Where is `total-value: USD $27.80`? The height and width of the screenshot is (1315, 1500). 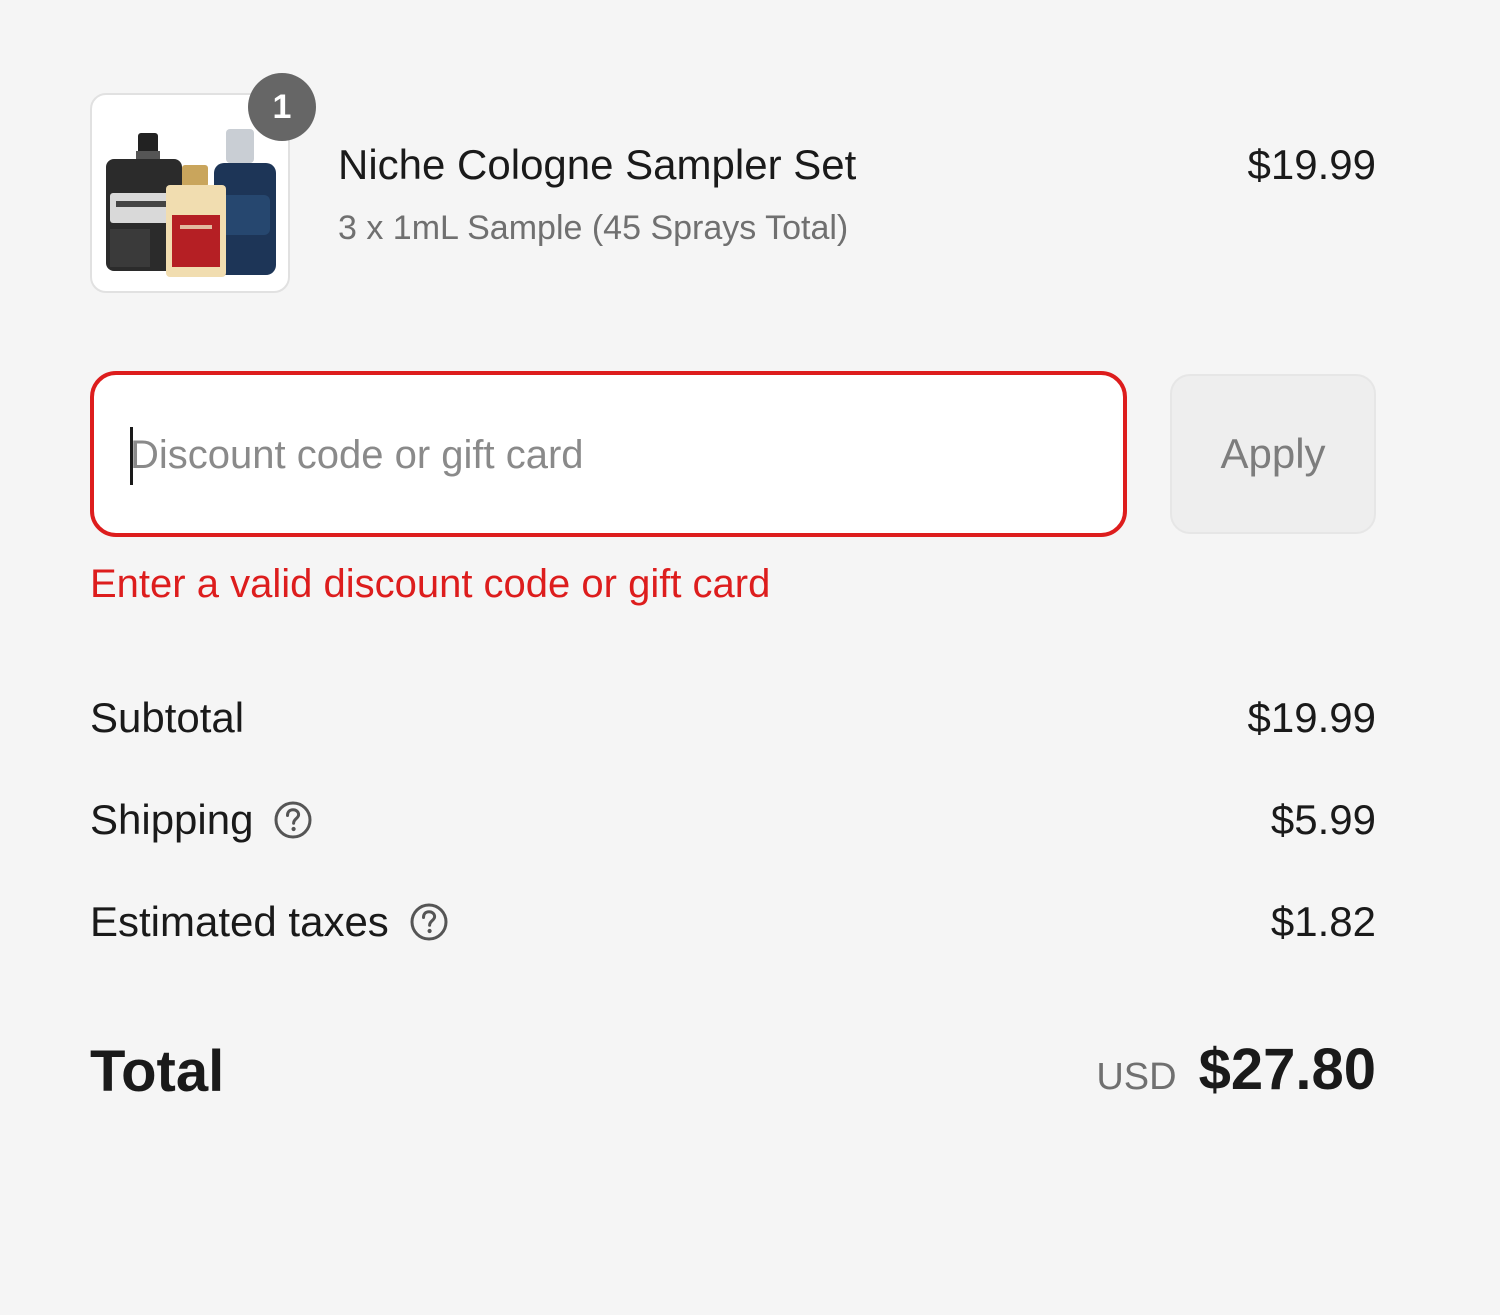
total-value: USD $27.80 is located at coordinates (1236, 1069).